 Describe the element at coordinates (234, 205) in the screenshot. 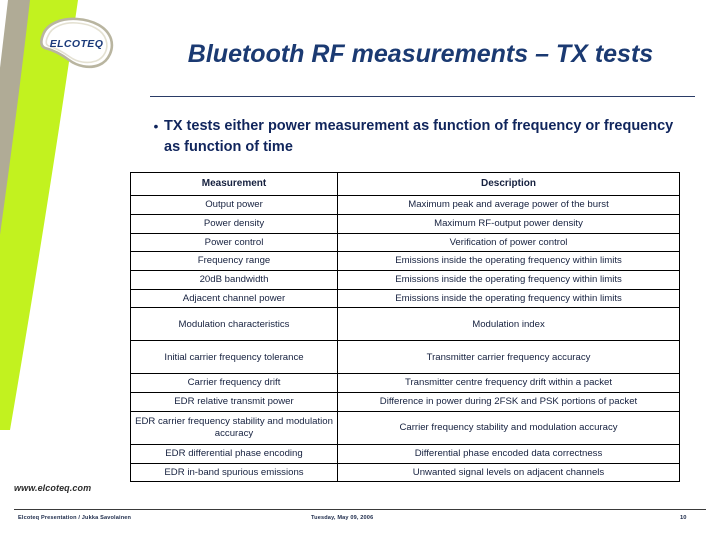

I see `cell-measurement: Output power` at that location.